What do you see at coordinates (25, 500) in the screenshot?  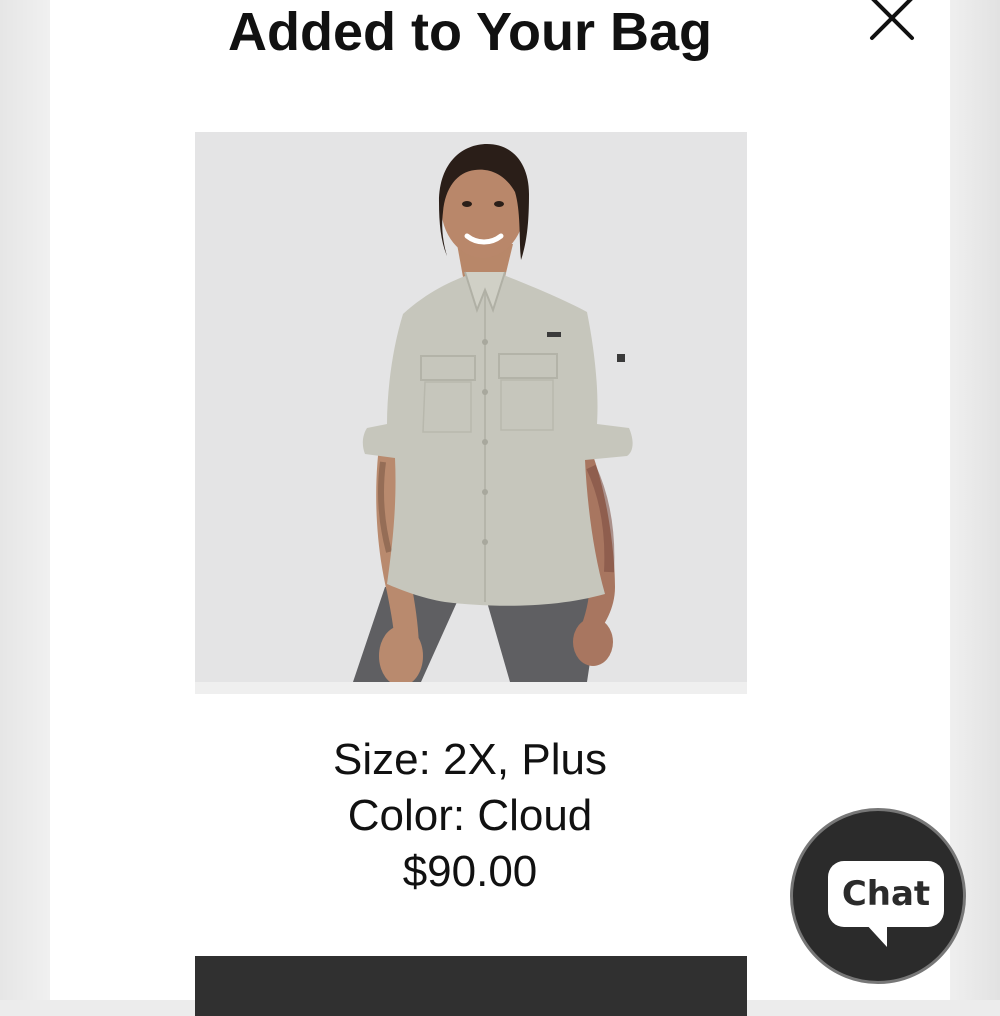 I see `background-left-edge` at bounding box center [25, 500].